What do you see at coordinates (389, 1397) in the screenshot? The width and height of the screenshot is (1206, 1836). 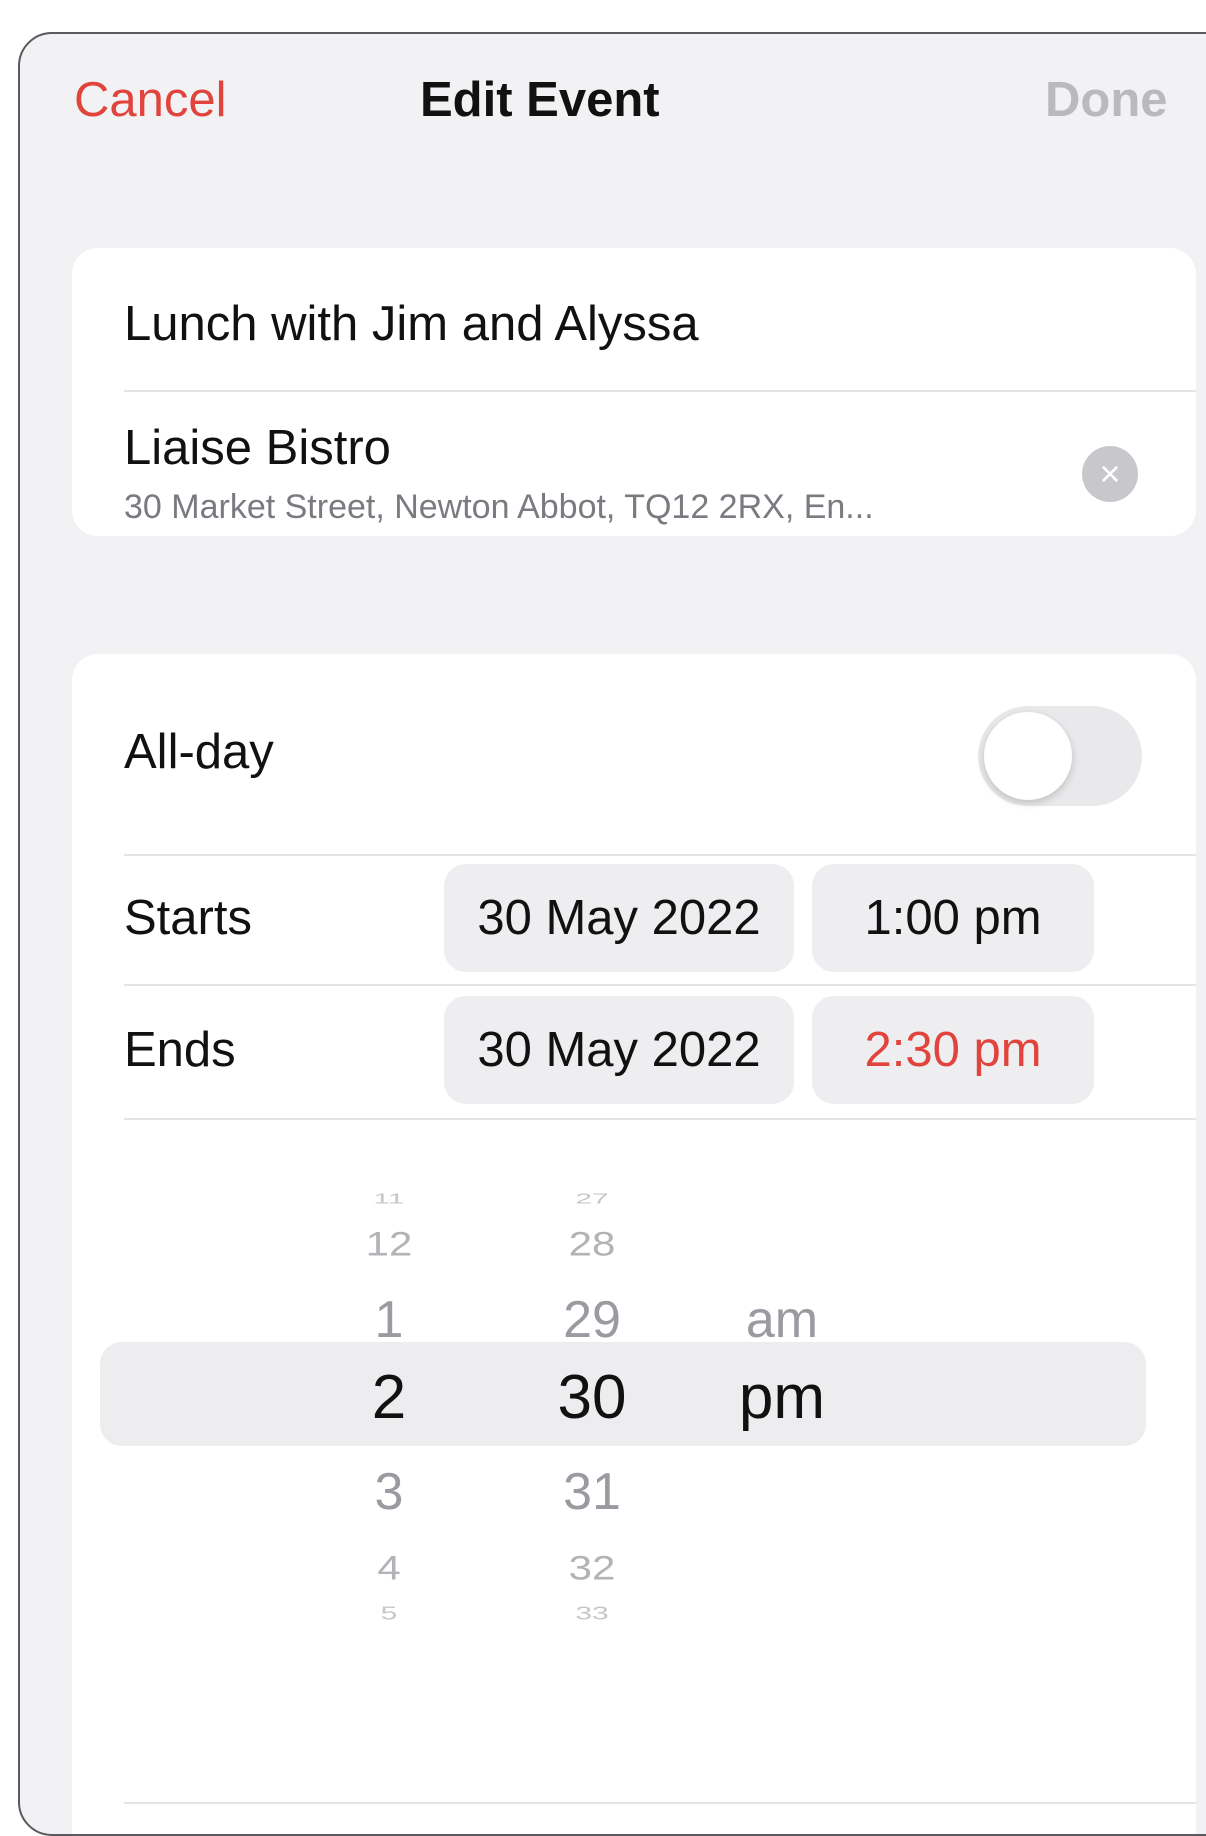 I see `hour-option-selected: 2` at bounding box center [389, 1397].